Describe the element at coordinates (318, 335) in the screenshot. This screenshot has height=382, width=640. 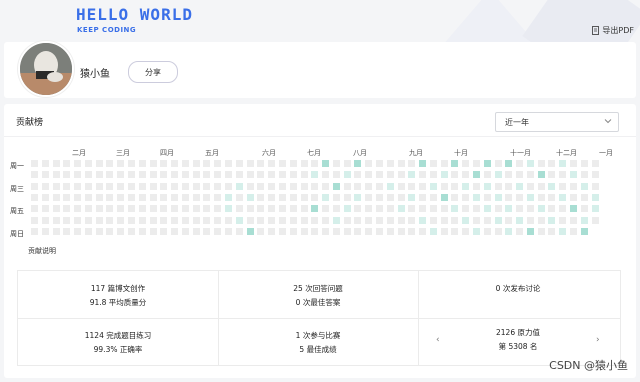
I see `stat-contests: 1 次参与比赛` at that location.